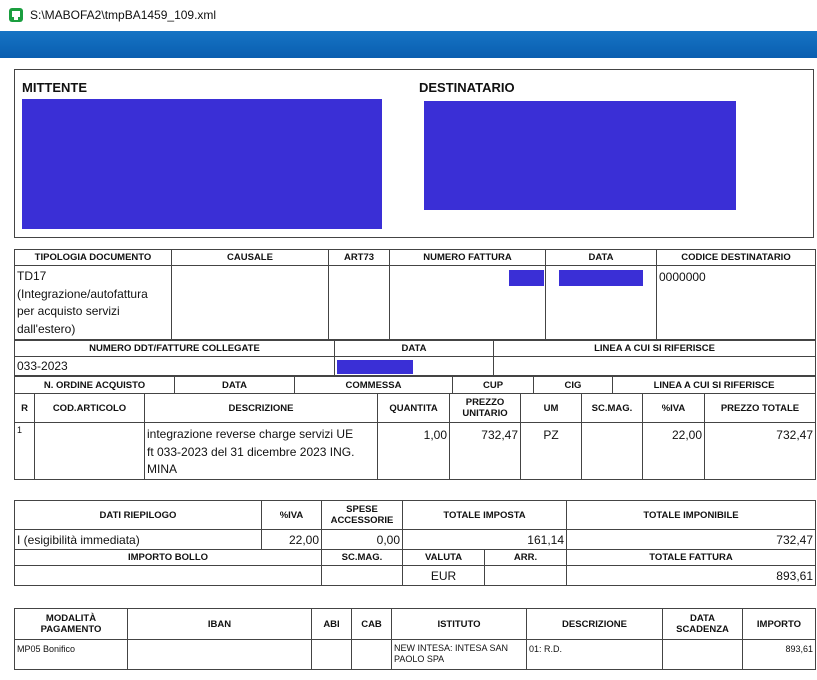 The height and width of the screenshot is (680, 817). What do you see at coordinates (779, 624) in the screenshot?
I see `col-importo: IMPORTO` at bounding box center [779, 624].